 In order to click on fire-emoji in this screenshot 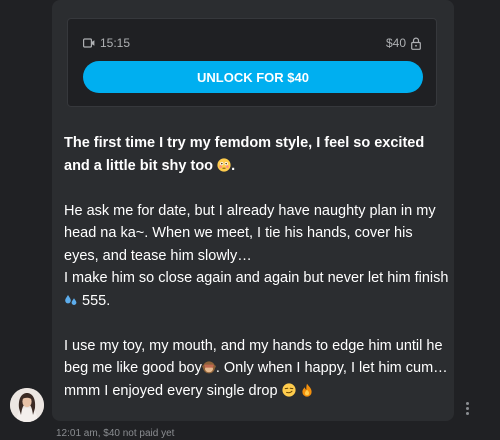, I will do `click(307, 389)`.